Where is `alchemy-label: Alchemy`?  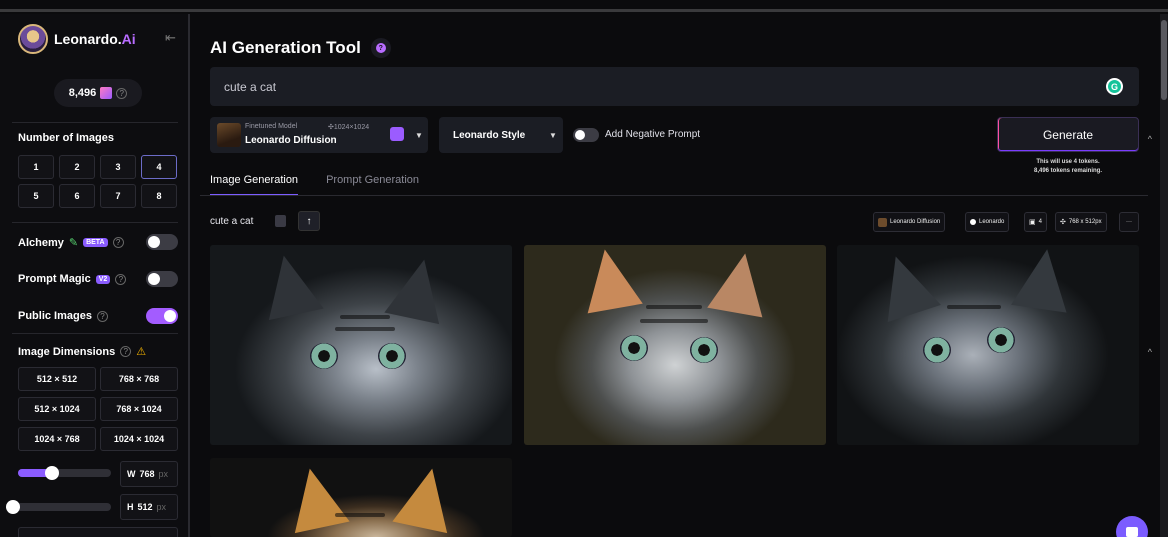 alchemy-label: Alchemy is located at coordinates (41, 242).